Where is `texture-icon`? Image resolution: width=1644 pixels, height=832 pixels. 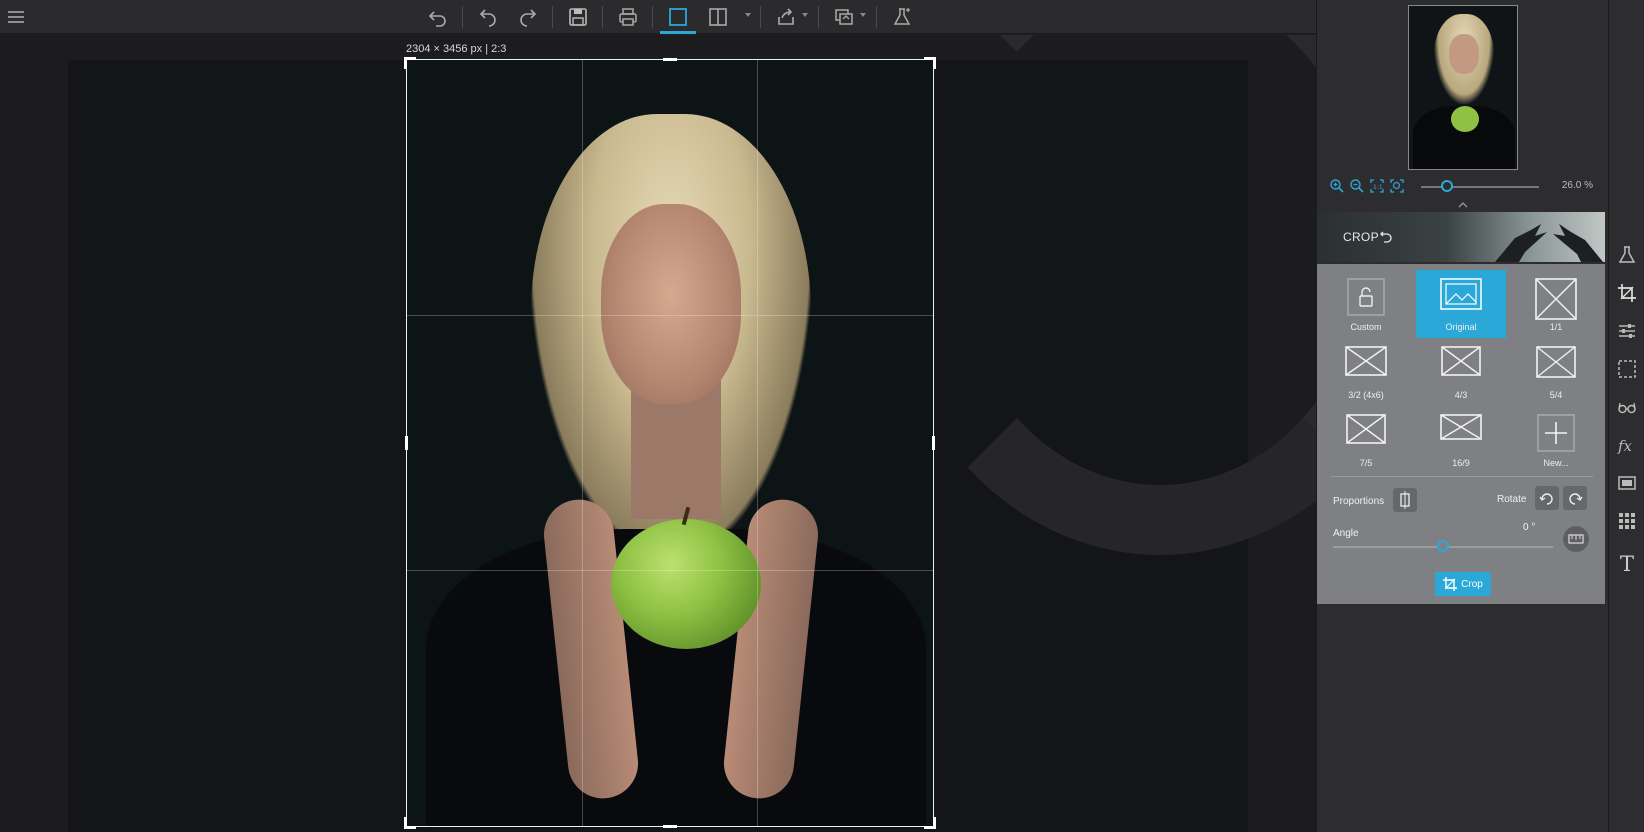
texture-icon is located at coordinates (1627, 521).